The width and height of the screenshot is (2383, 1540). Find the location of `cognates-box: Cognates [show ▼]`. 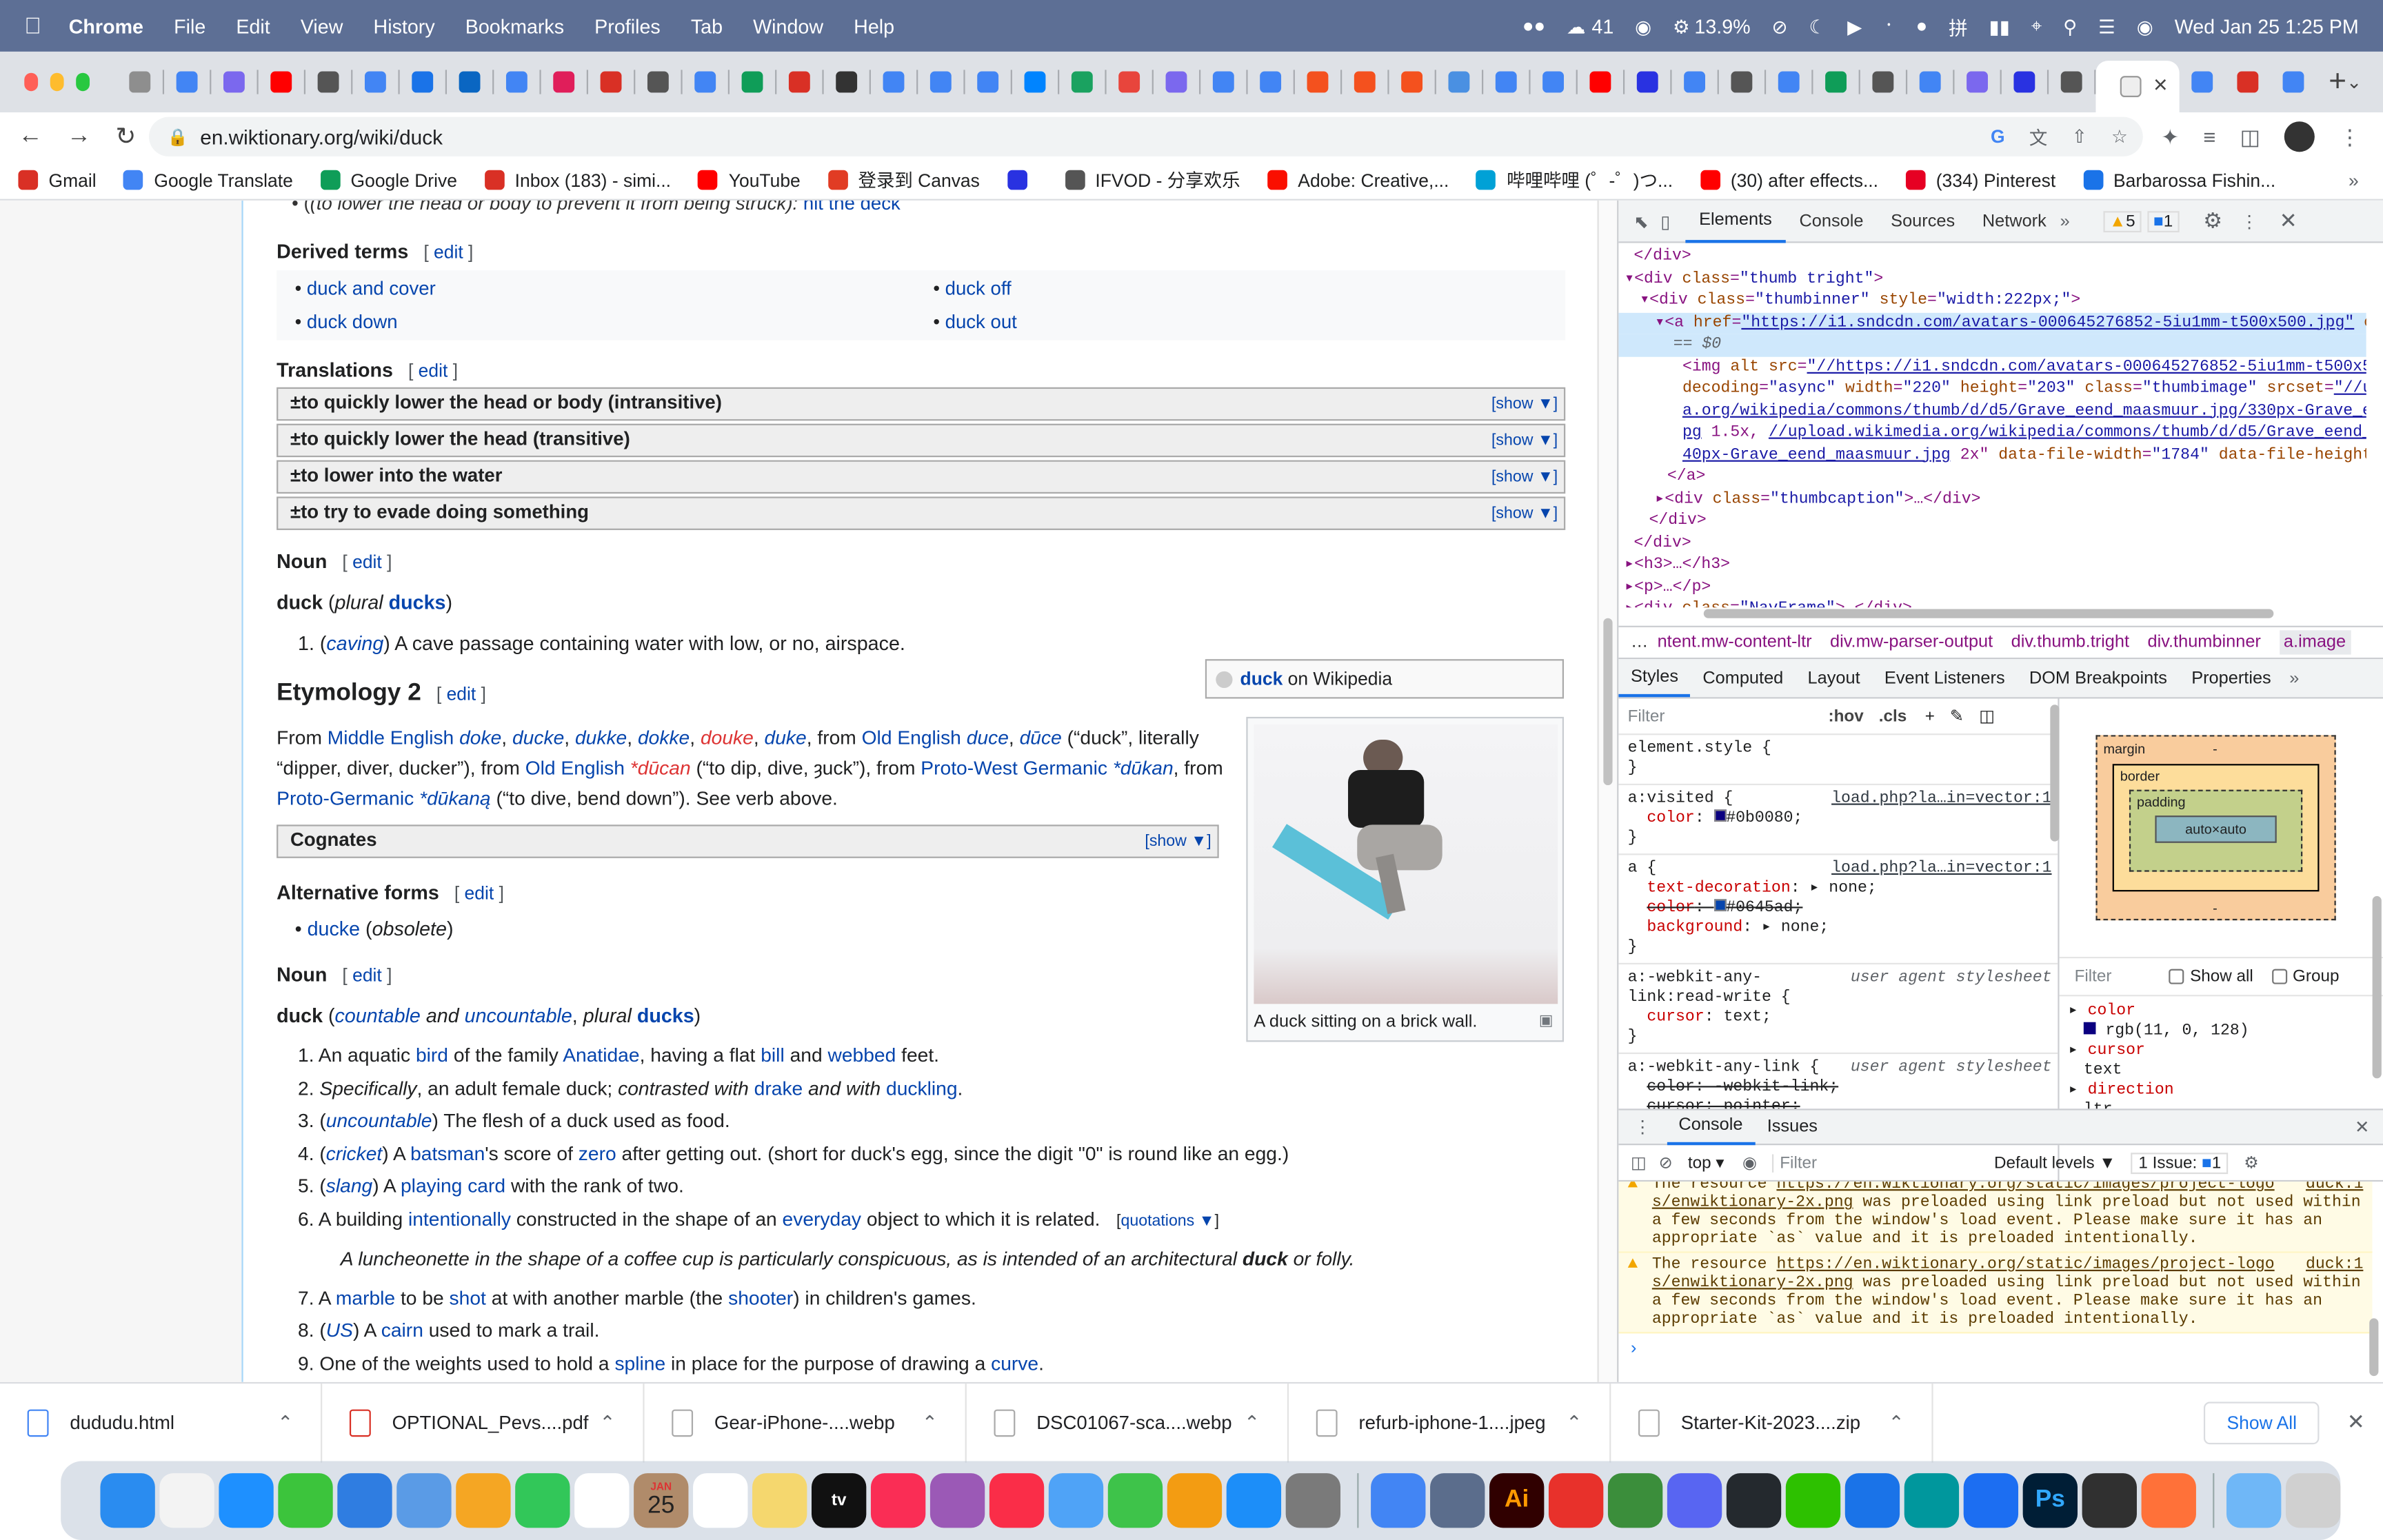

cognates-box: Cognates [show ▼] is located at coordinates (747, 841).